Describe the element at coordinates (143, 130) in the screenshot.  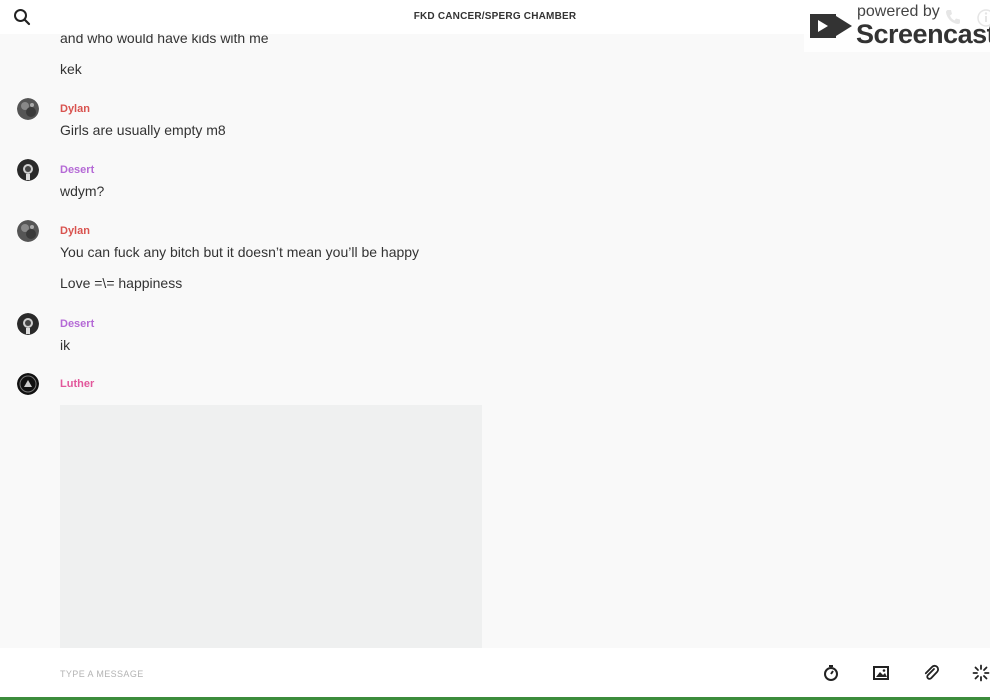
I see `message-line: Girls are usually empty m8` at that location.